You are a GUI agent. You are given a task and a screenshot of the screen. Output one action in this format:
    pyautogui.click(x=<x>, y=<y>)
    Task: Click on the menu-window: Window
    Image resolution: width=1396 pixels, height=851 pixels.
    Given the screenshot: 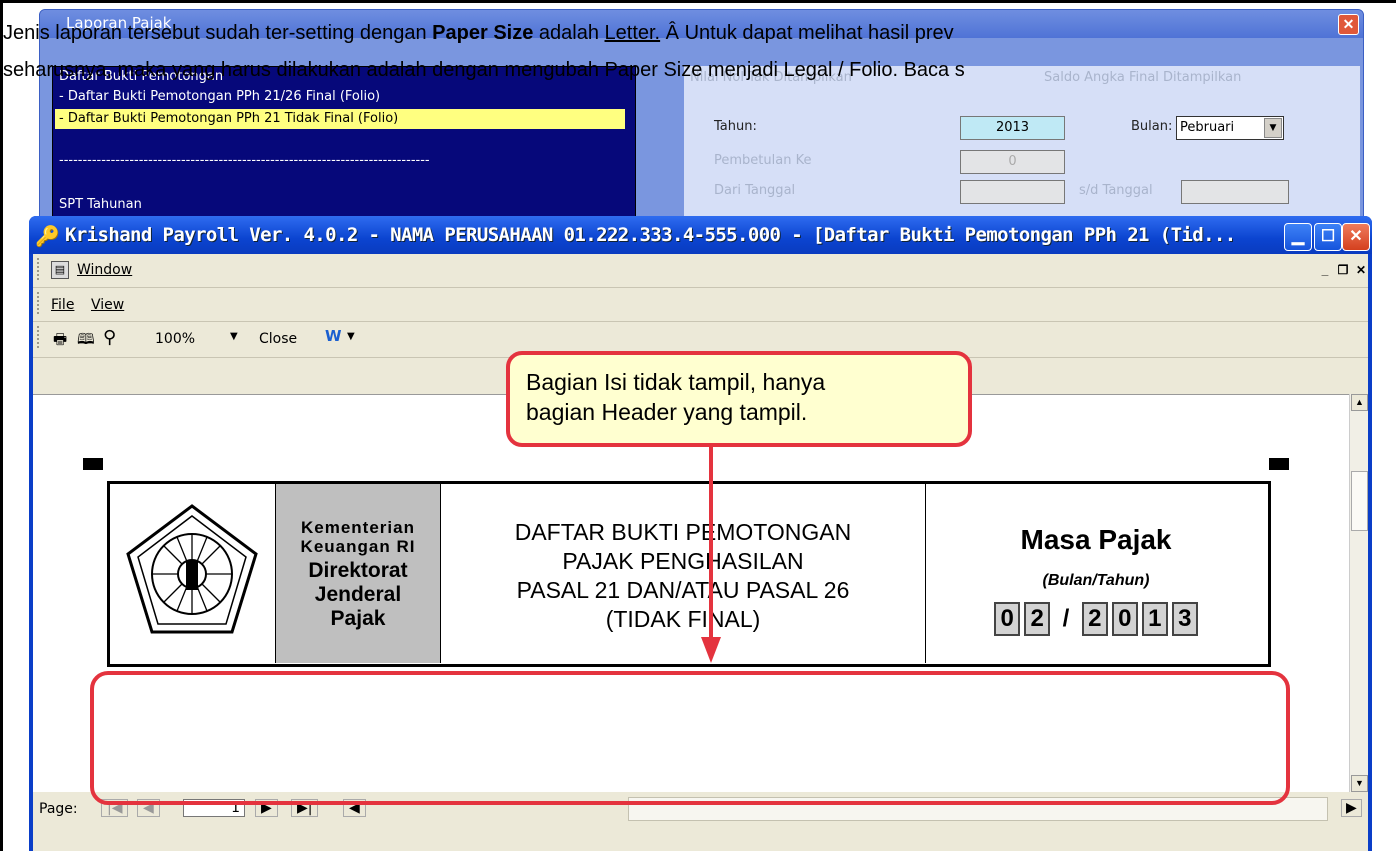 What is the action you would take?
    pyautogui.click(x=104, y=270)
    